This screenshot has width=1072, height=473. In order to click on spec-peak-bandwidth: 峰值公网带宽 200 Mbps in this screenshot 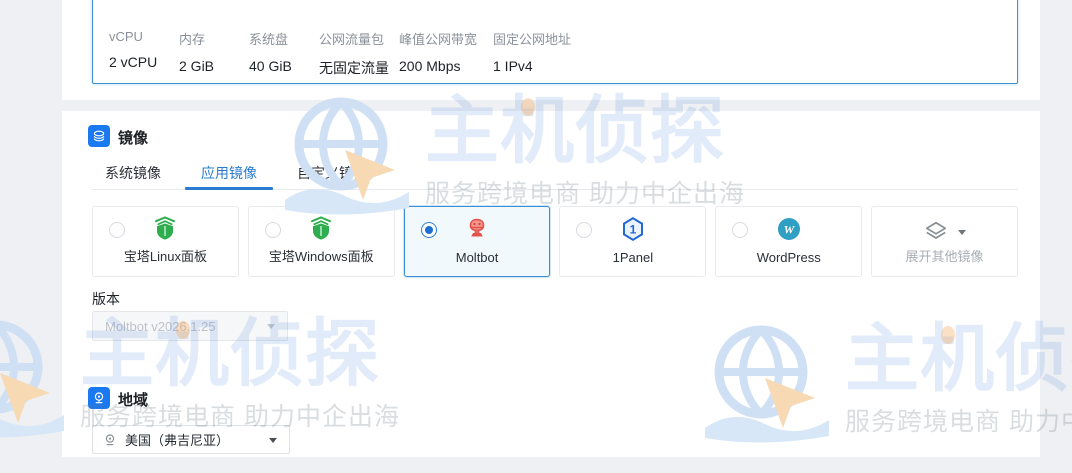, I will do `click(438, 51)`.